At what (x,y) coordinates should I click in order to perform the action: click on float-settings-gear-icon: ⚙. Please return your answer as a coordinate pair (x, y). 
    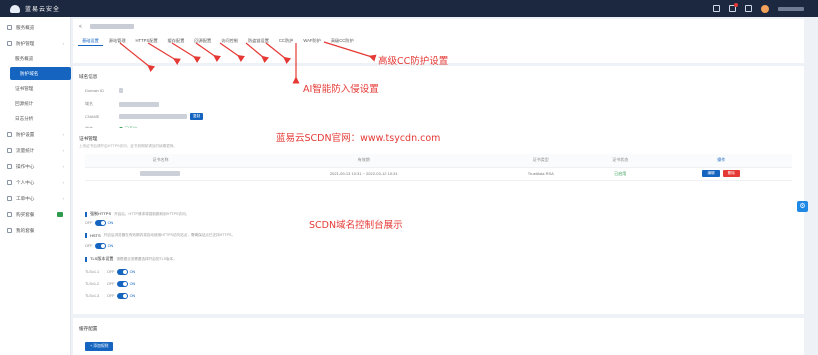
    Looking at the image, I should click on (802, 206).